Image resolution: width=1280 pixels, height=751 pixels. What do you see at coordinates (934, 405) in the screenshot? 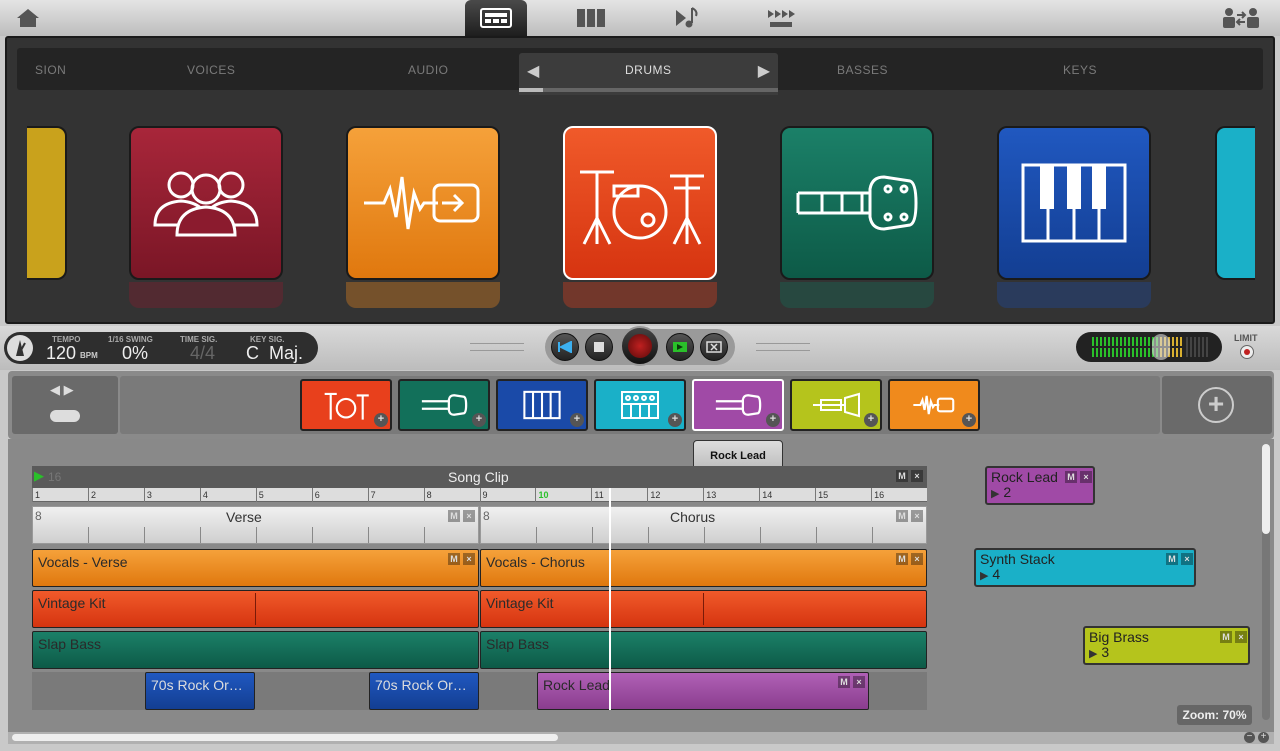
I see `instrument-audio: +` at bounding box center [934, 405].